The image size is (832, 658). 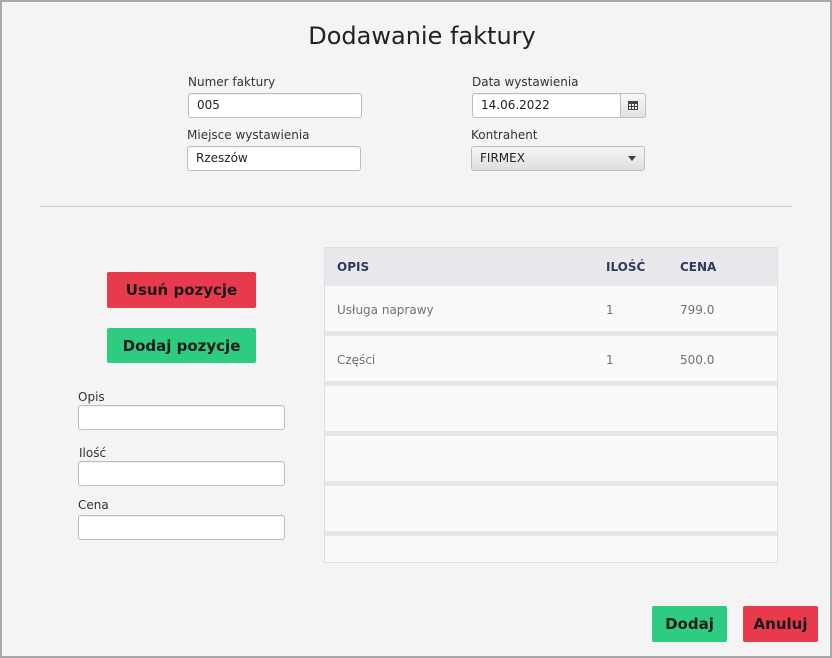 I want to click on cell-description: Usługa naprawy, so click(x=385, y=310).